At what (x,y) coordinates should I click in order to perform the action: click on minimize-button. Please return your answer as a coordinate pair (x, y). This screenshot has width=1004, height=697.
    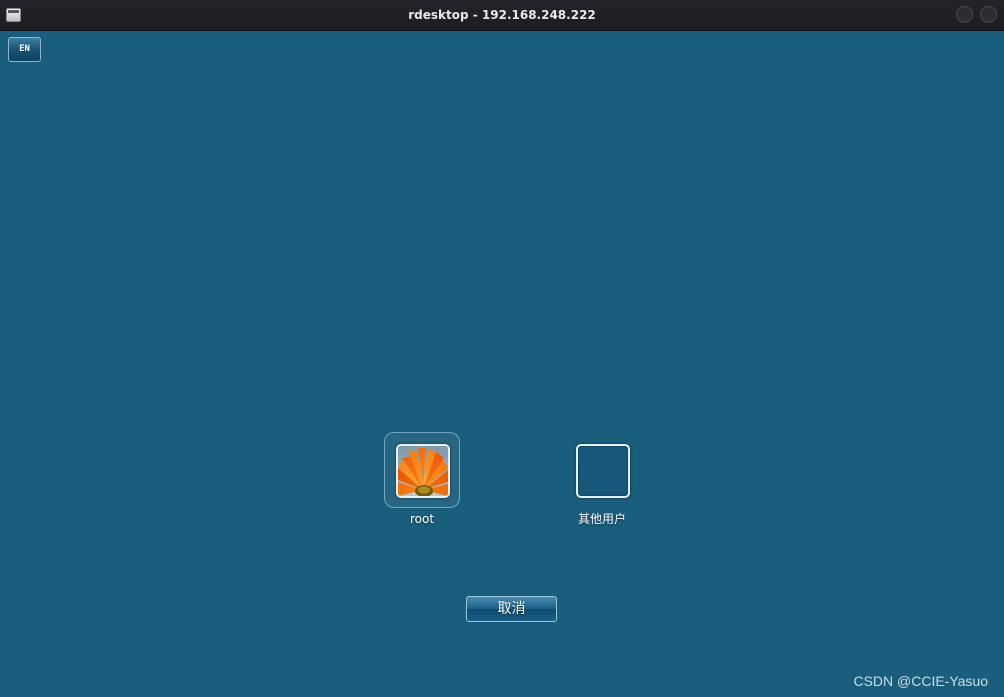
    Looking at the image, I should click on (964, 14).